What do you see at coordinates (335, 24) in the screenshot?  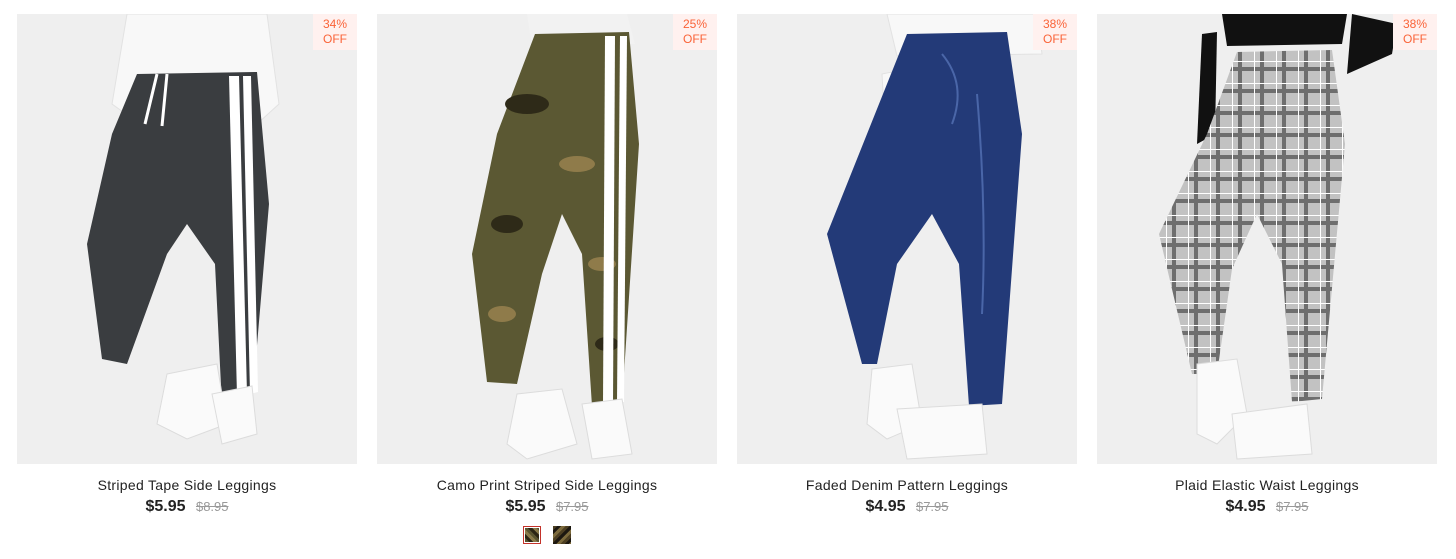 I see `discount-percent: 34%` at bounding box center [335, 24].